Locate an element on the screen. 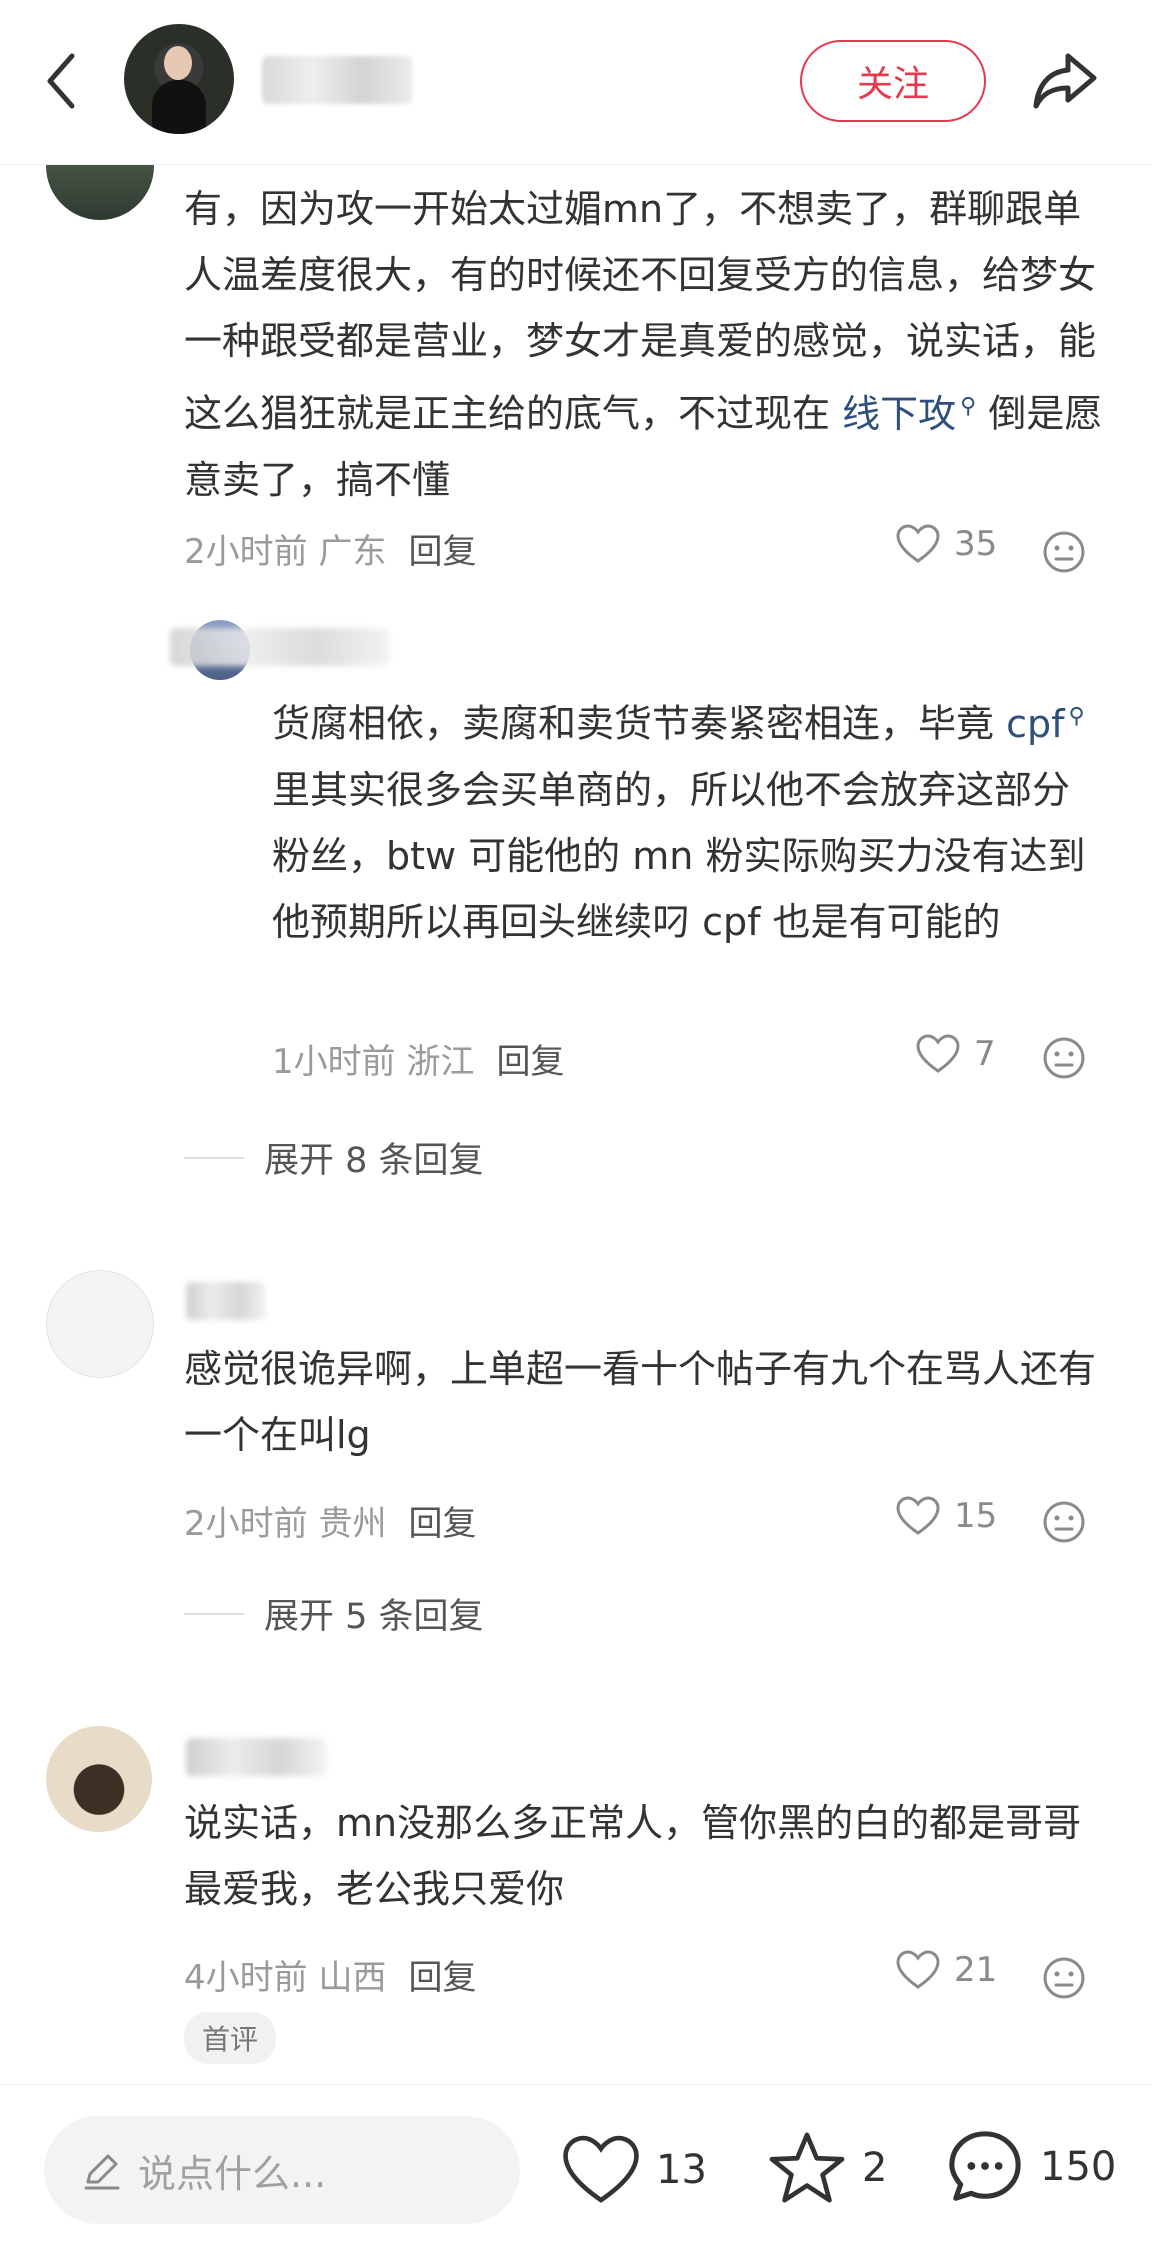 The image size is (1152, 2255). comment-meta: 2小时前 广东 回复 is located at coordinates (330, 548).